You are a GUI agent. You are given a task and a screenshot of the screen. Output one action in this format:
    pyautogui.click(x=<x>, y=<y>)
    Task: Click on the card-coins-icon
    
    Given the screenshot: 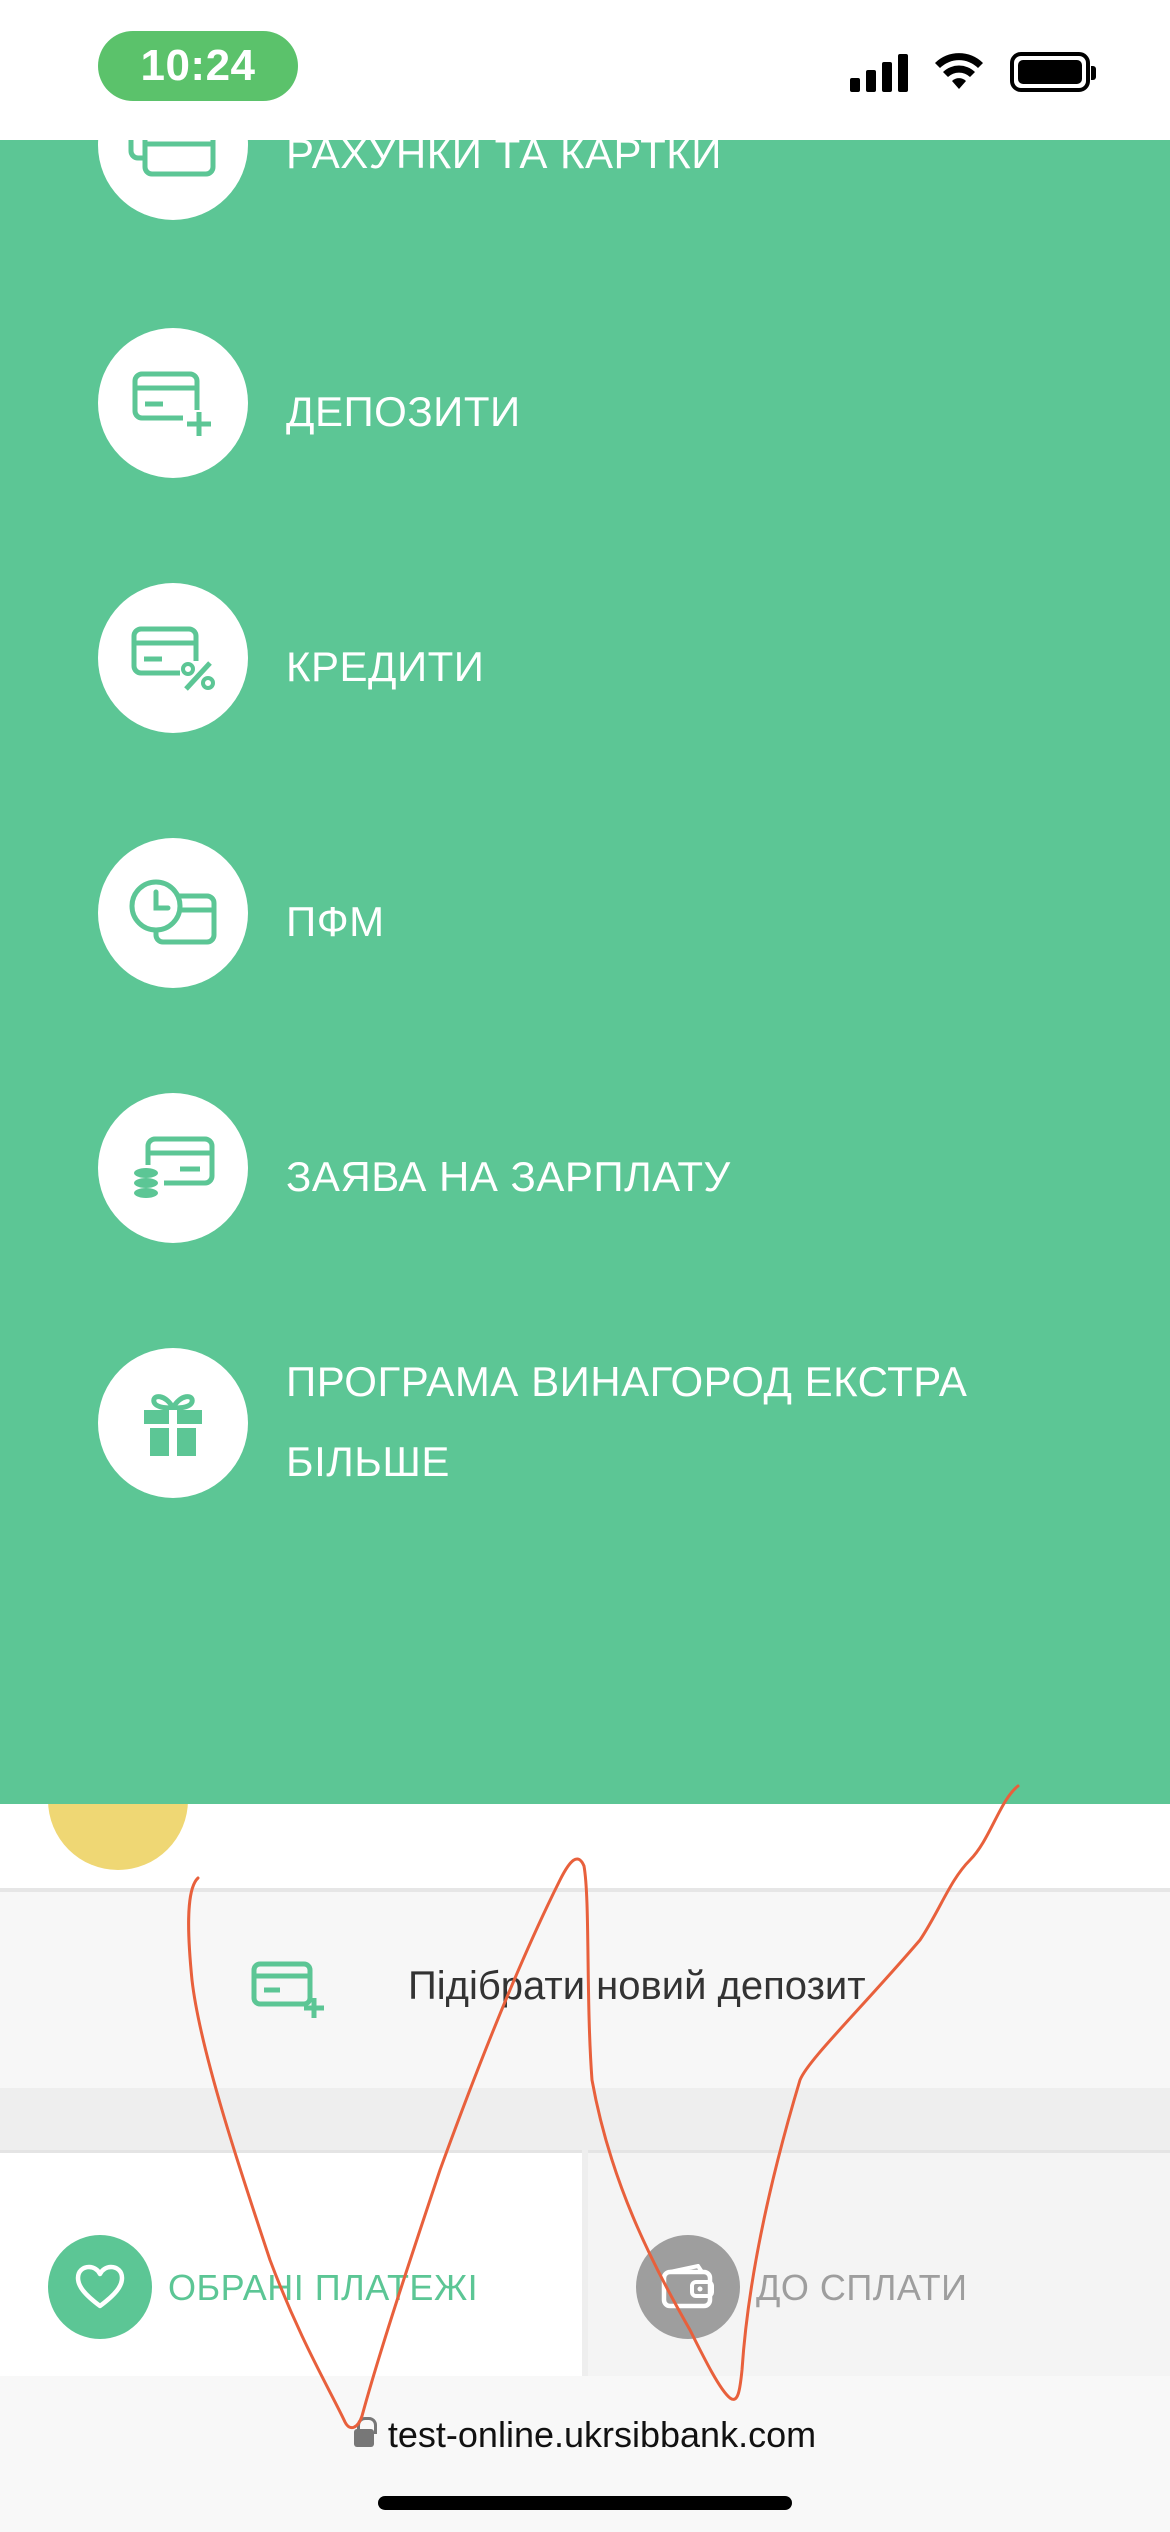 What is the action you would take?
    pyautogui.click(x=173, y=1168)
    